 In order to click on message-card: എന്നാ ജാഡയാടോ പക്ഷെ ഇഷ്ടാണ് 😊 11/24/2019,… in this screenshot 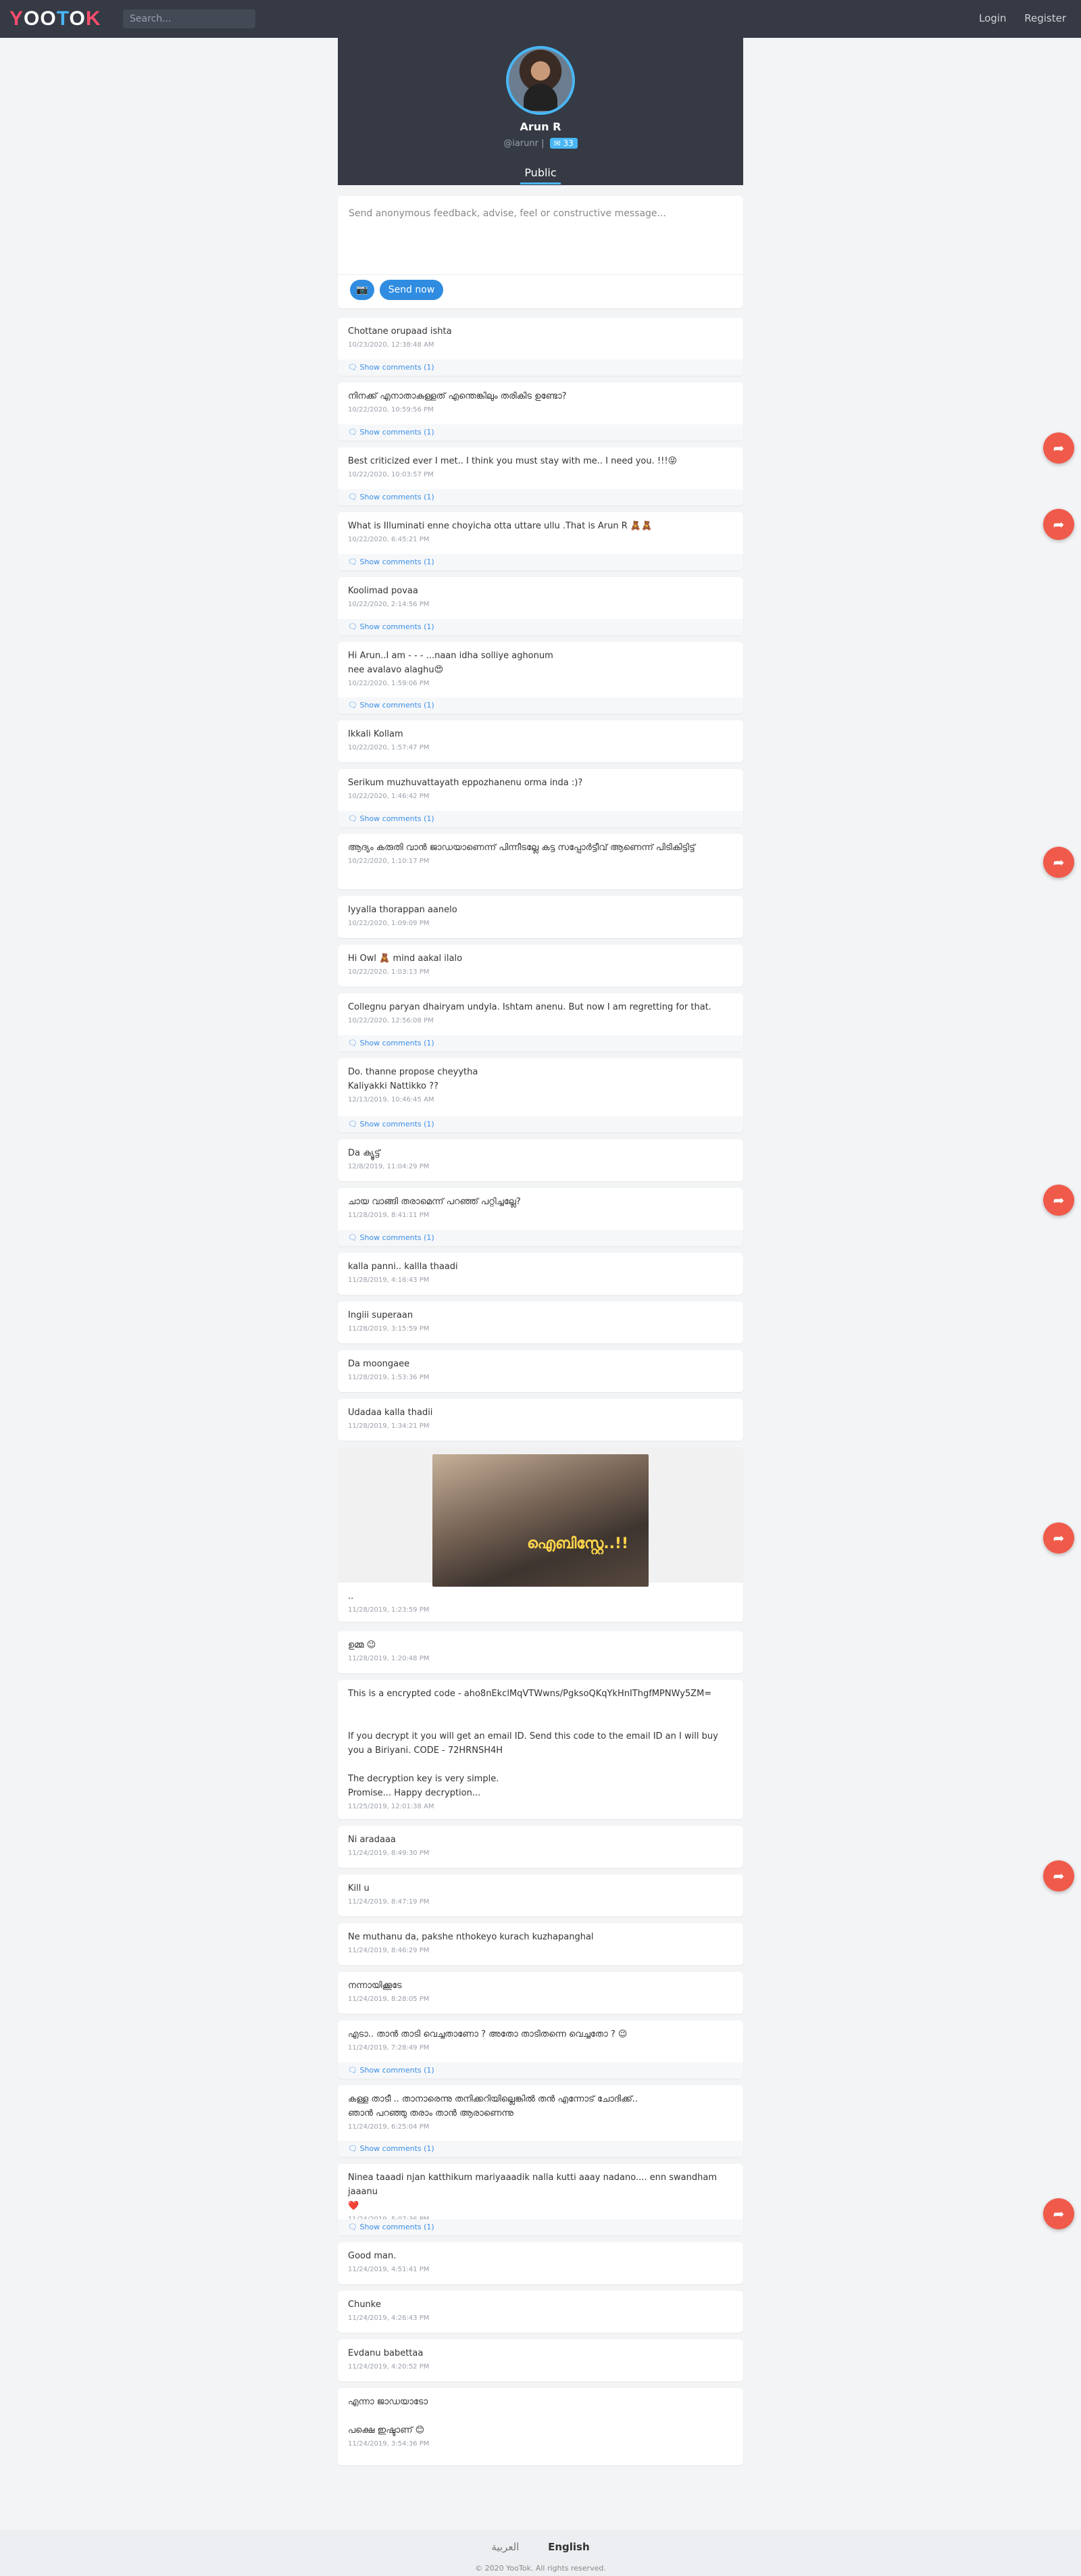, I will do `click(540, 2427)`.